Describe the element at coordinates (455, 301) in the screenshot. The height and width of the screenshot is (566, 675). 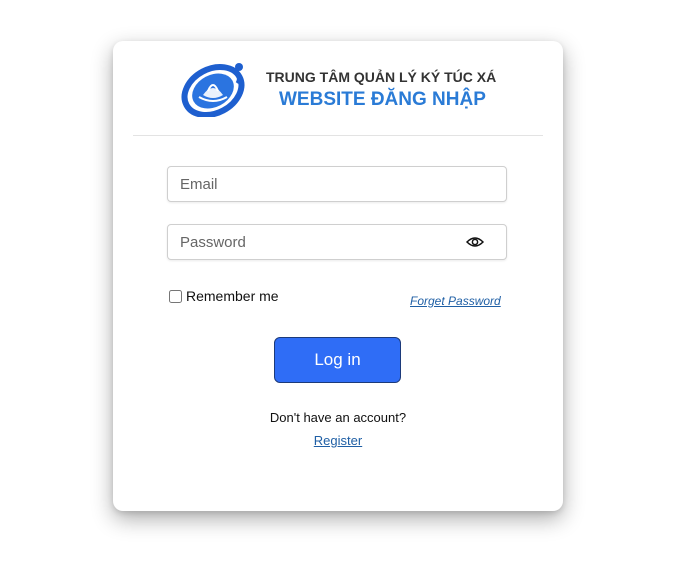
I see `forget-password-link: Forget Password` at that location.